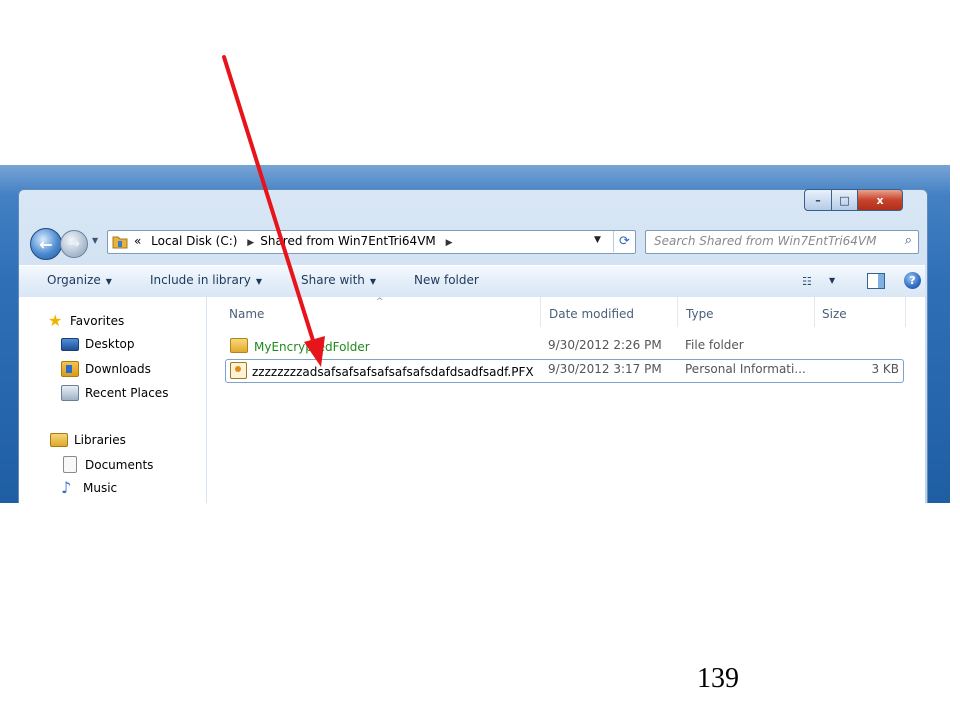 Image resolution: width=960 pixels, height=720 pixels. I want to click on recent-pages-dropdown: ▼, so click(95, 240).